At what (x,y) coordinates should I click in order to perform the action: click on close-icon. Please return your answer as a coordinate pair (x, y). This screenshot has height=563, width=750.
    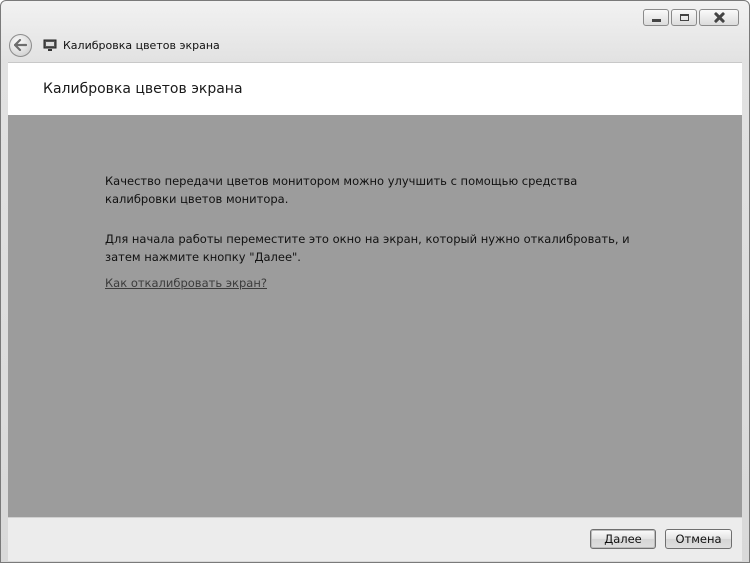
    Looking at the image, I should click on (719, 17).